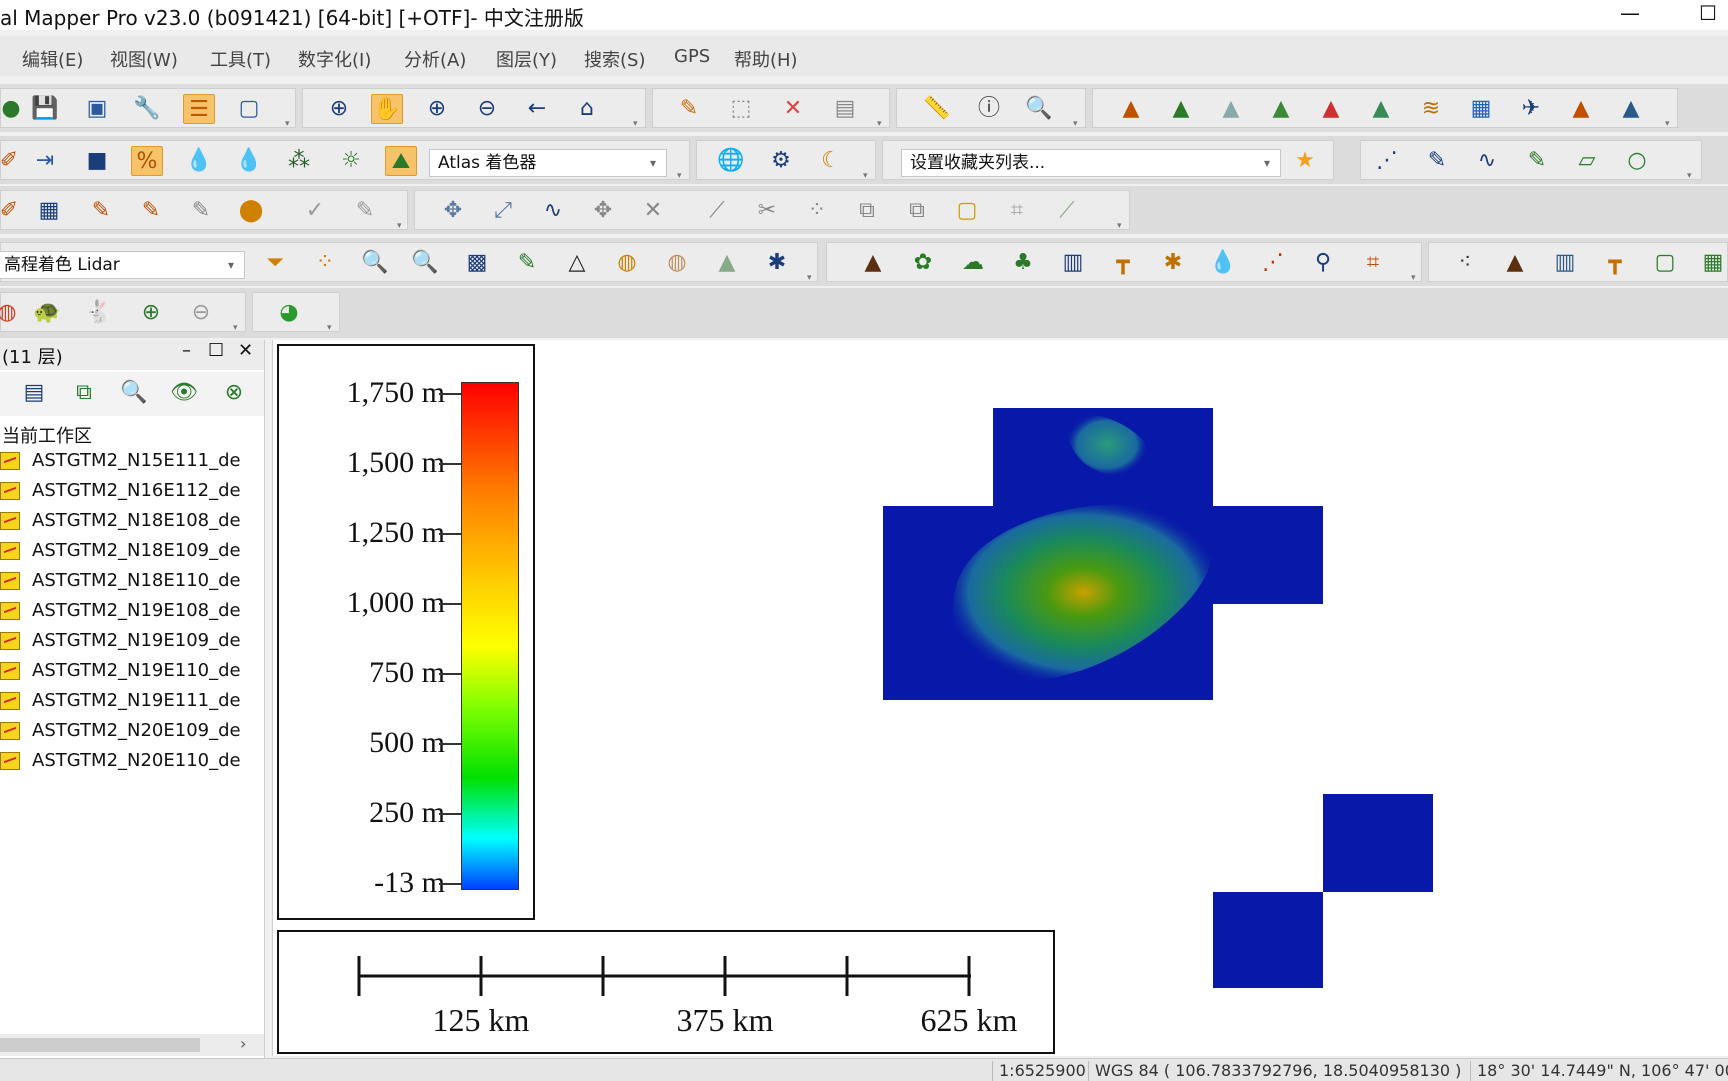 The width and height of the screenshot is (1728, 1081). What do you see at coordinates (777, 263) in the screenshot?
I see `noise-icon: ✱` at bounding box center [777, 263].